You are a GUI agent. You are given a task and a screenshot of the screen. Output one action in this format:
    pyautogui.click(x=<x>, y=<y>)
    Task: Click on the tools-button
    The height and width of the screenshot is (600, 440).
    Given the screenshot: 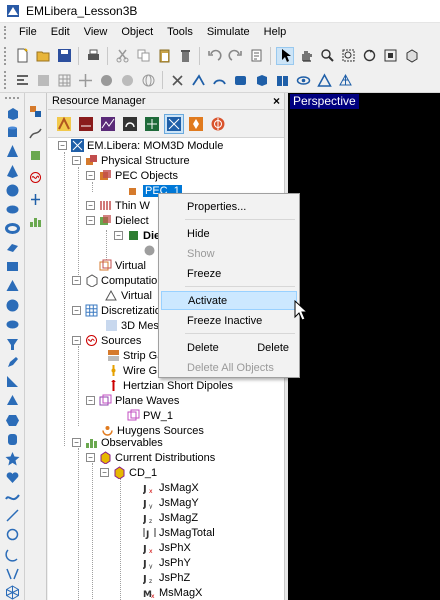 What is the action you would take?
    pyautogui.click(x=177, y=80)
    